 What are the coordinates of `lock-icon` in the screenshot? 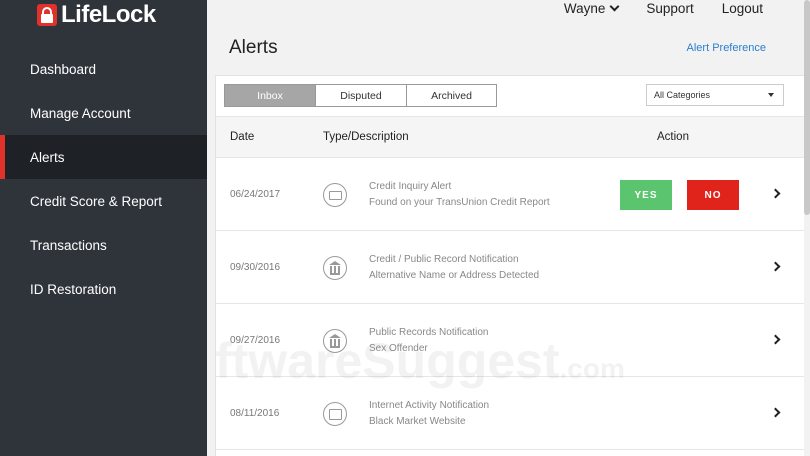 It's located at (47, 15).